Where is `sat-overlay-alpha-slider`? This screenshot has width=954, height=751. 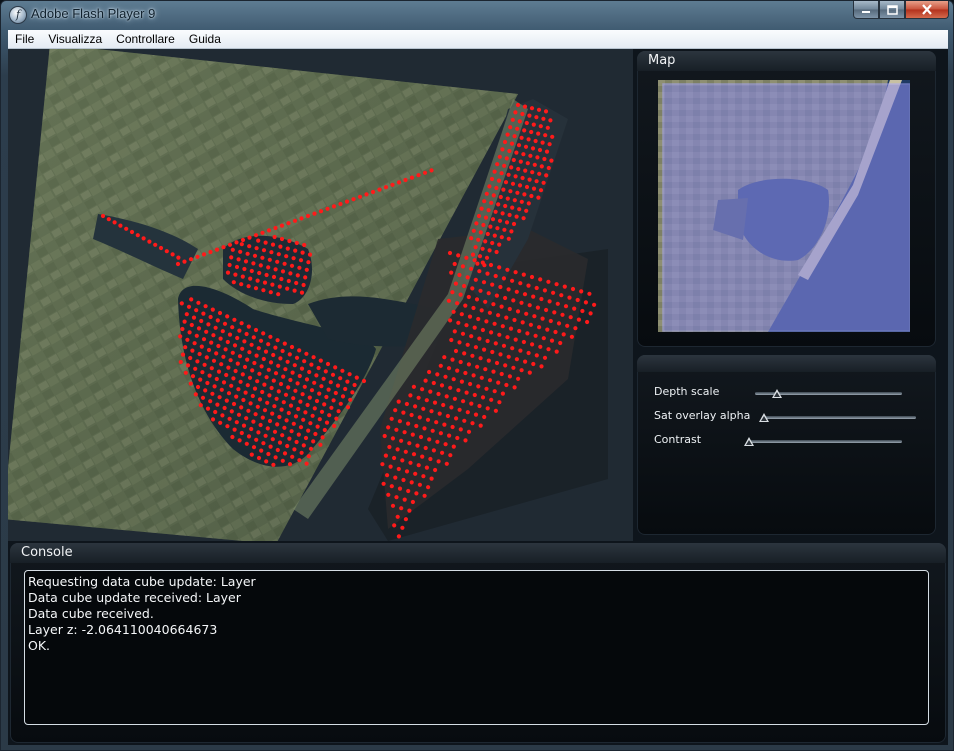
sat-overlay-alpha-slider is located at coordinates (840, 417).